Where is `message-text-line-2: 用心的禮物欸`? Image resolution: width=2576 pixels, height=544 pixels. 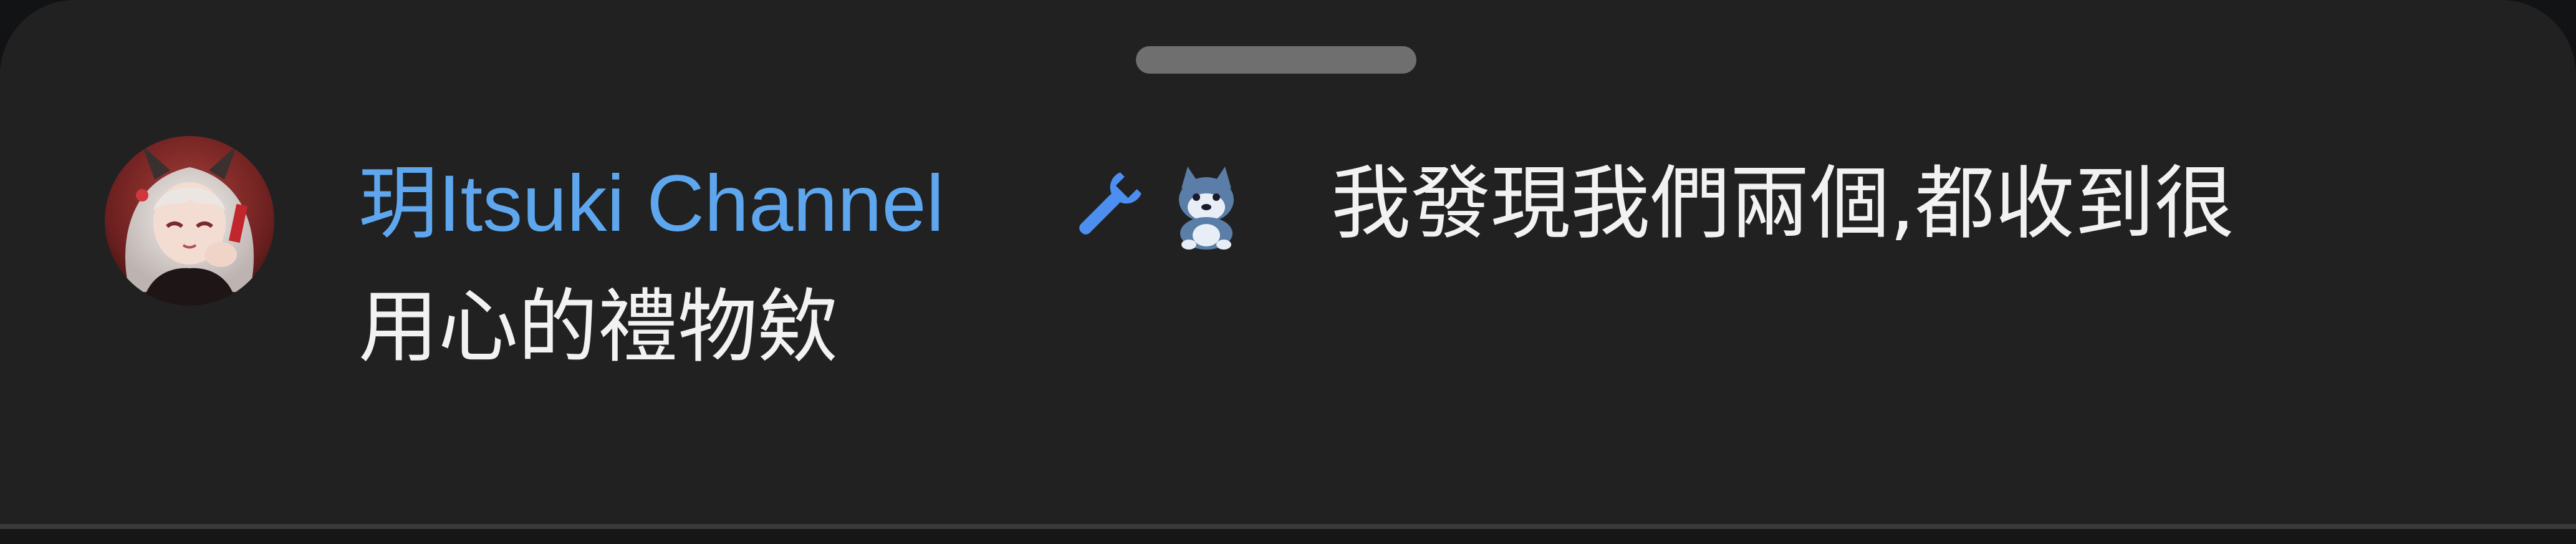
message-text-line-2: 用心的禮物欸 is located at coordinates (598, 328).